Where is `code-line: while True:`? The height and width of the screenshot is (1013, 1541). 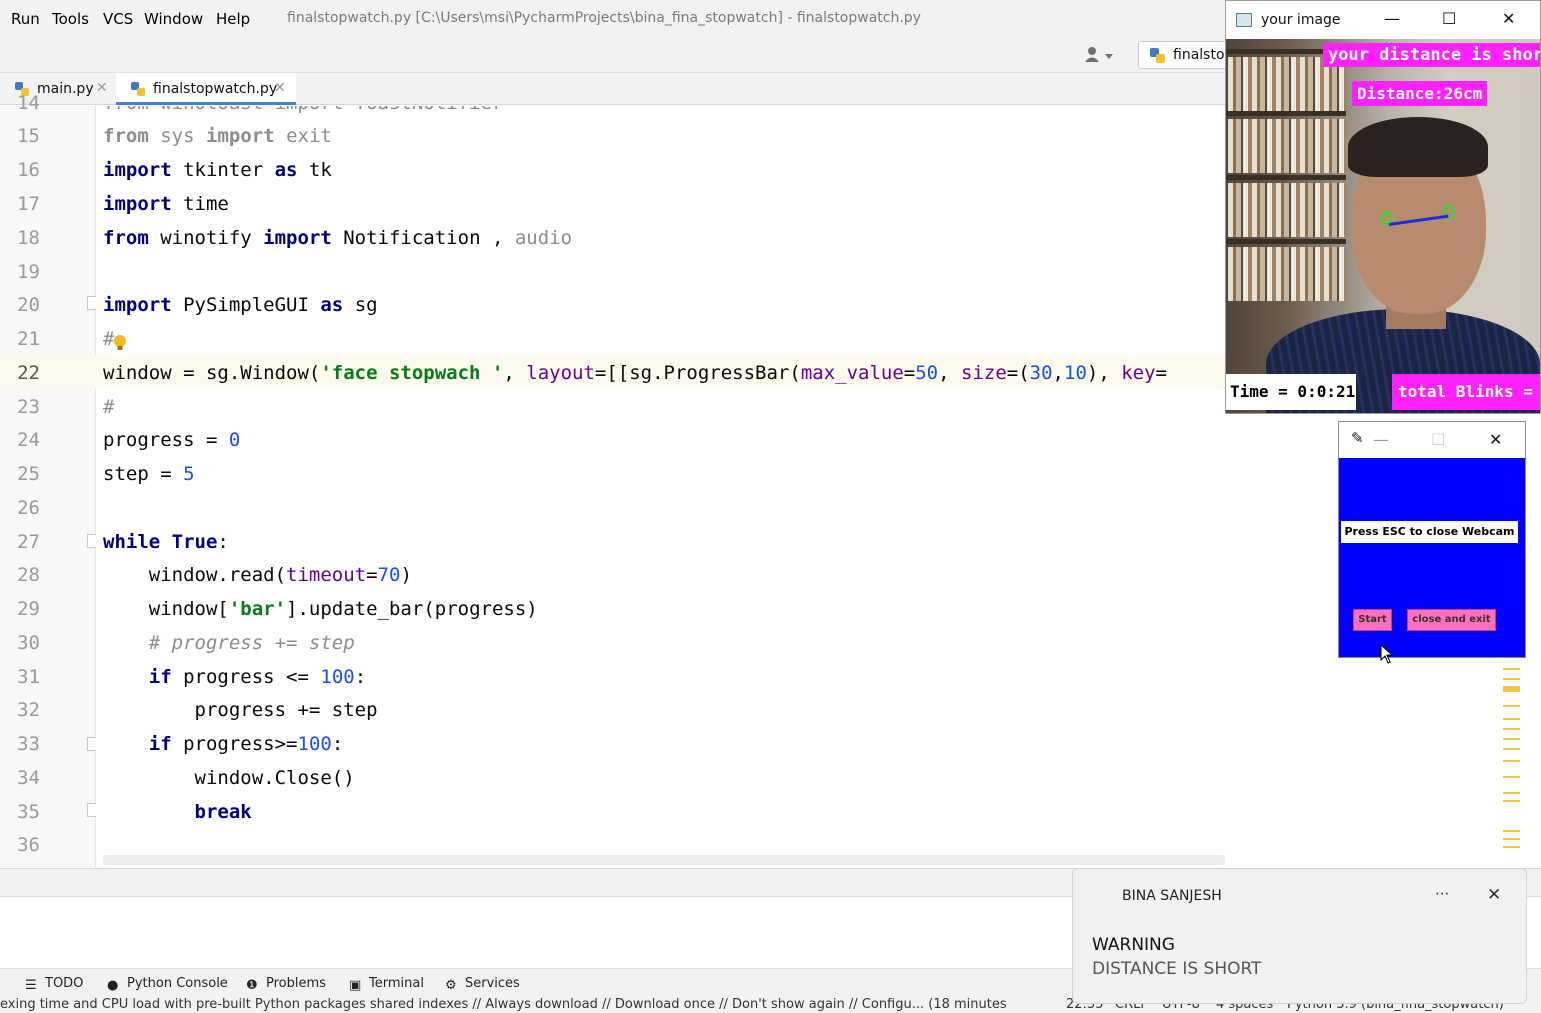
code-line: while True: is located at coordinates (166, 542).